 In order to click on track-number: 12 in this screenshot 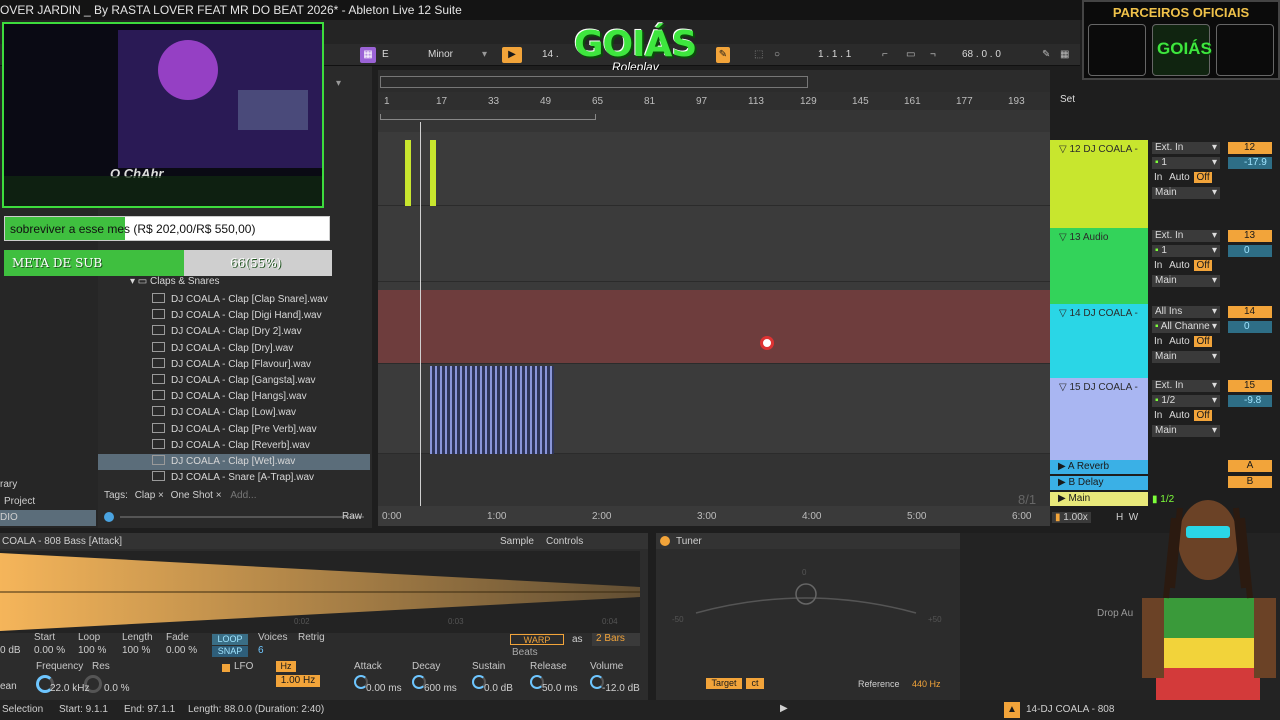, I will do `click(1250, 148)`.